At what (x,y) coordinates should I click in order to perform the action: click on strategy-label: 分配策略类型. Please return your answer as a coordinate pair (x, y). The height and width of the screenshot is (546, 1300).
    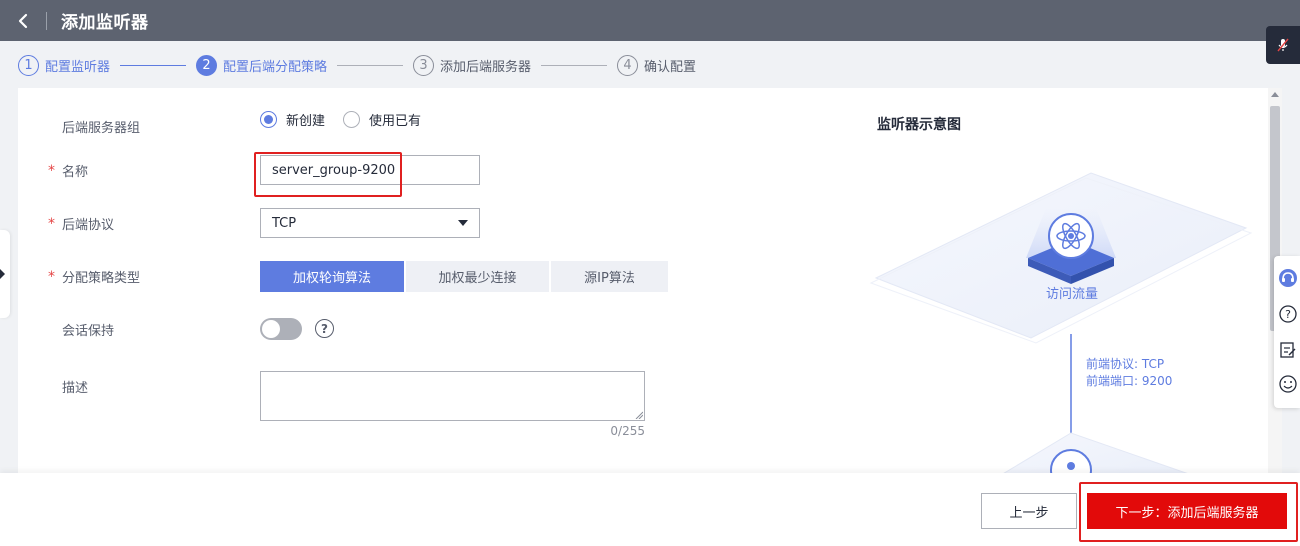
    Looking at the image, I should click on (101, 278).